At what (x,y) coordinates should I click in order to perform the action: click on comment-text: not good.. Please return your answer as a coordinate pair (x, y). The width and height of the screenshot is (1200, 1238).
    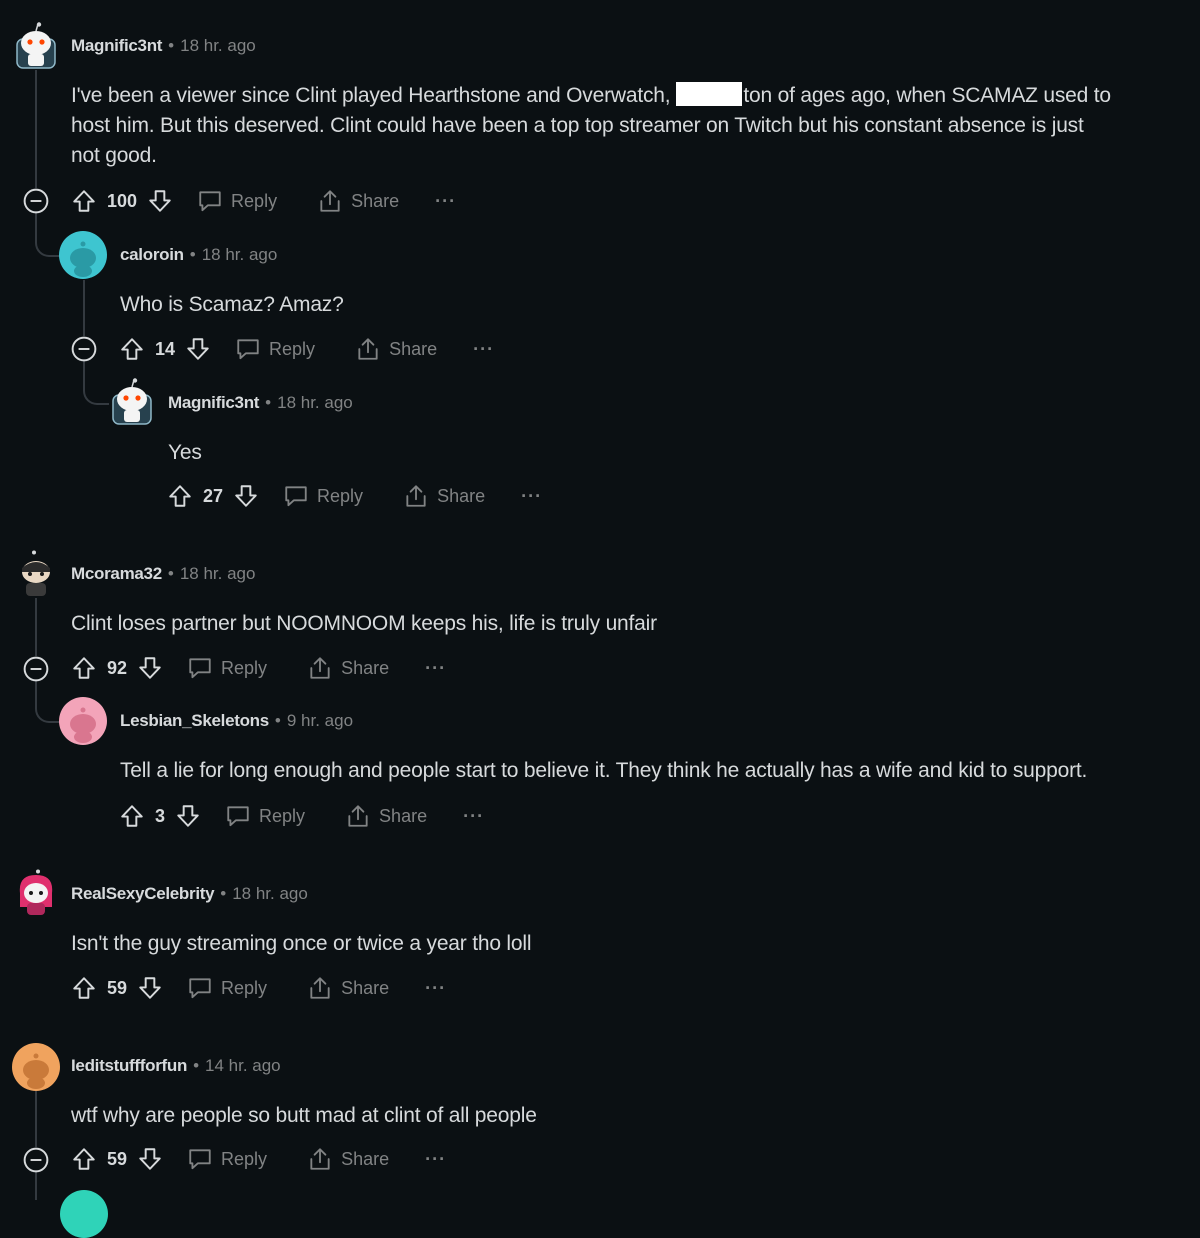
    Looking at the image, I should click on (114, 155).